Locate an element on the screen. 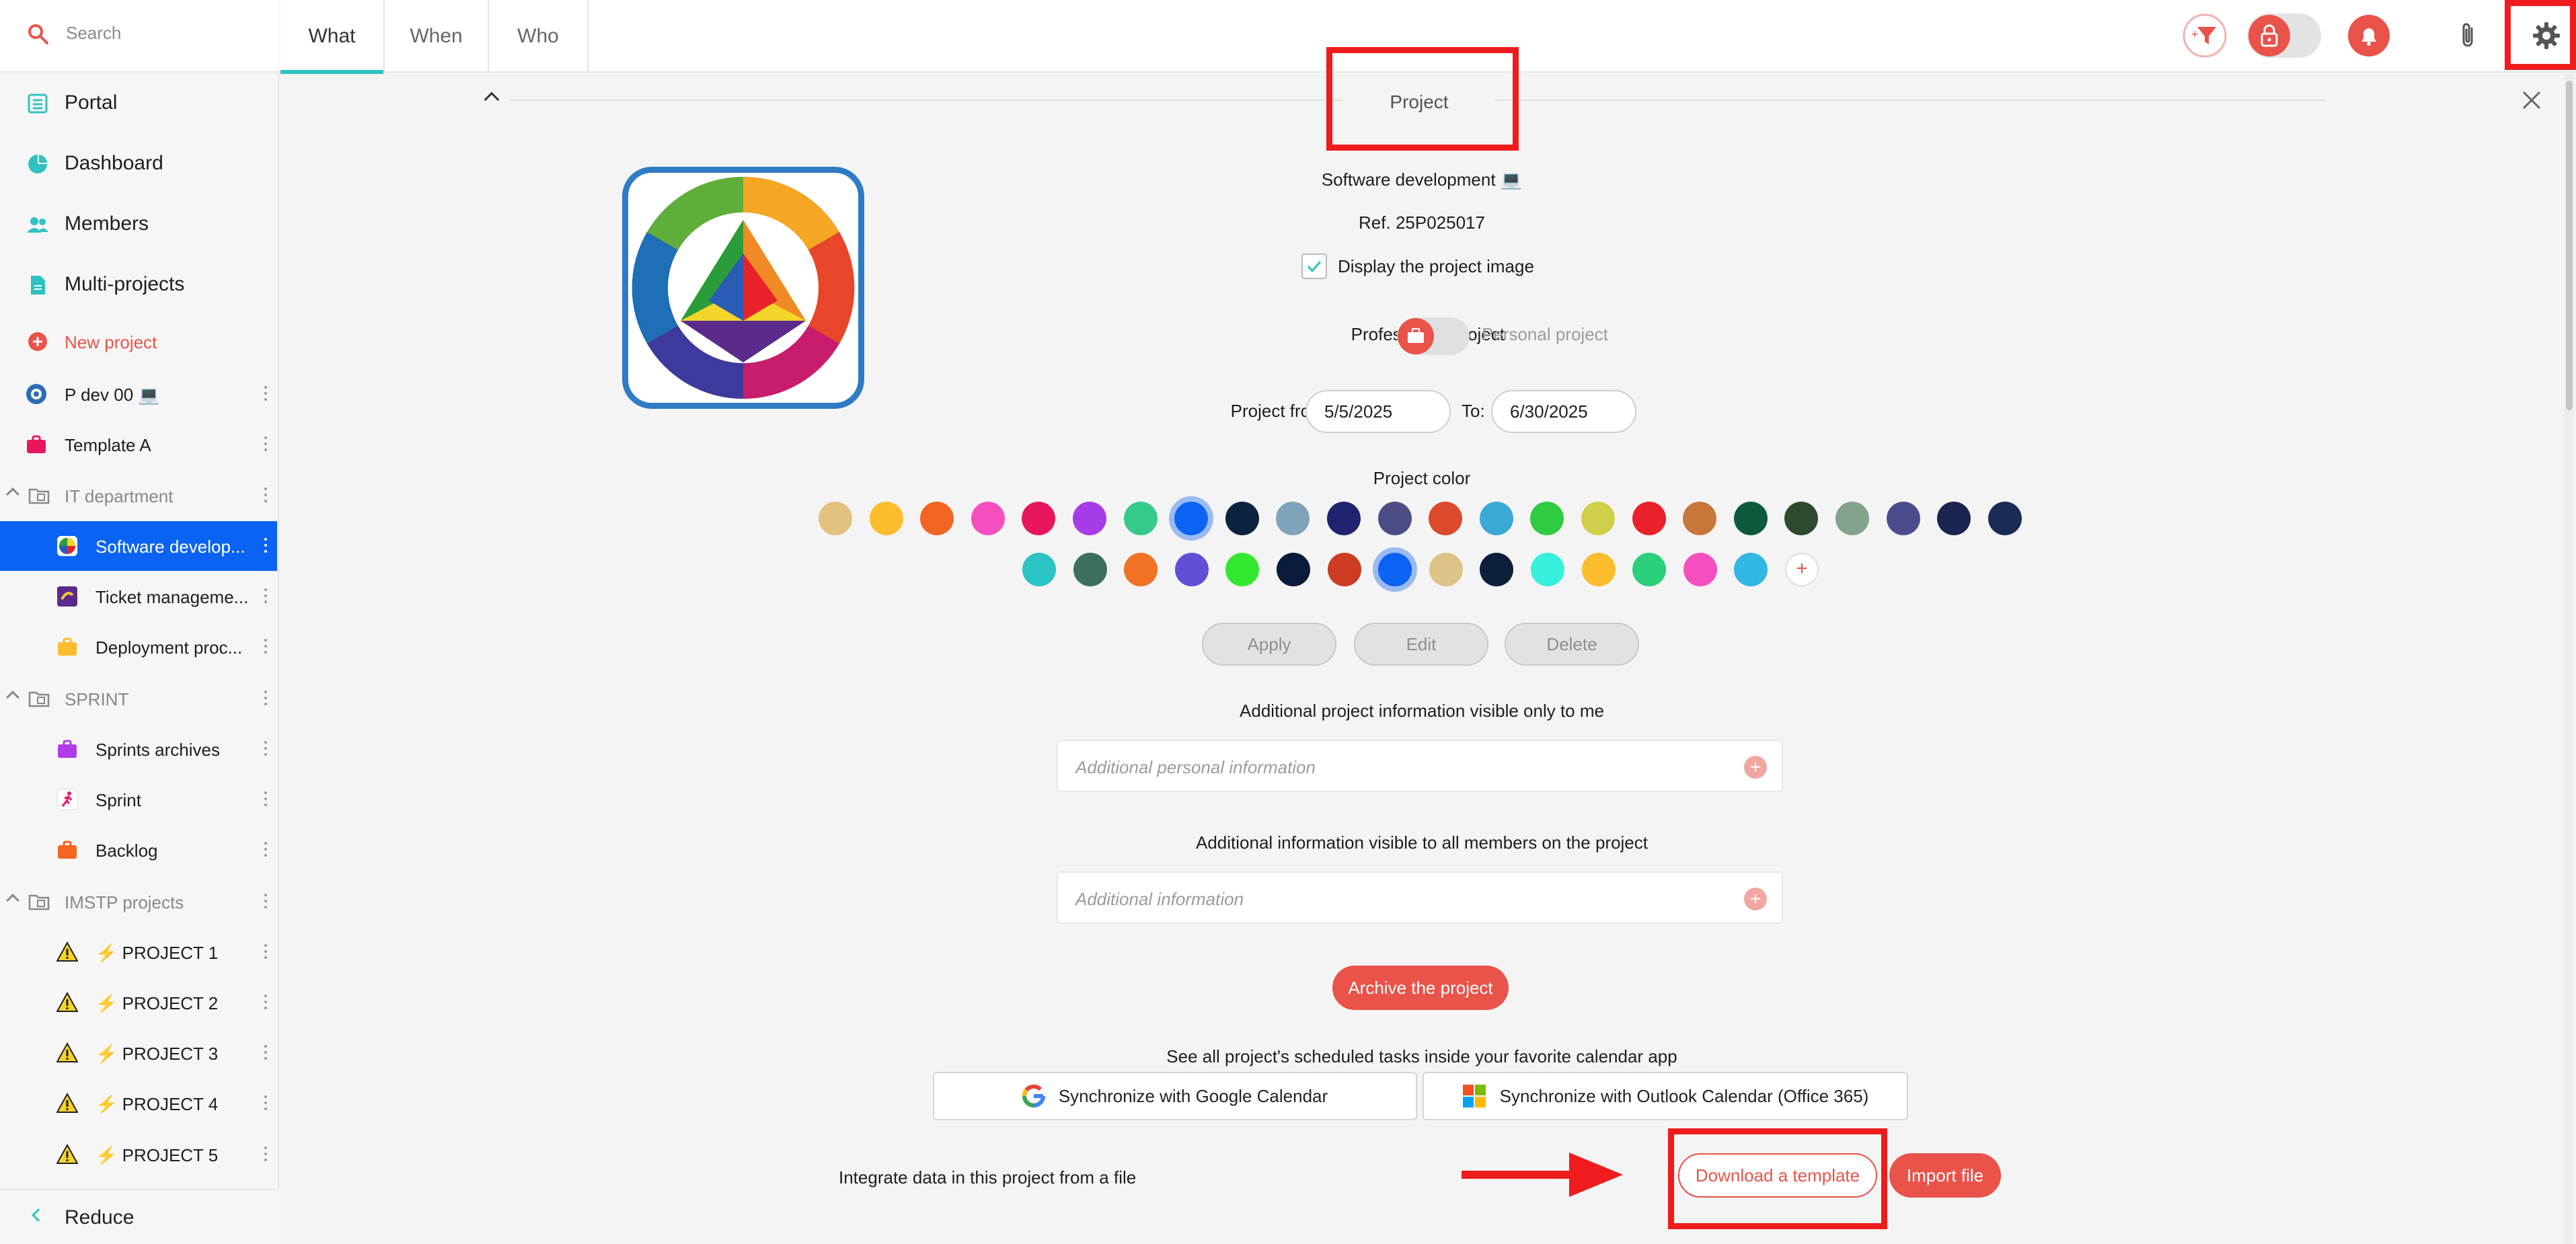 This screenshot has width=2576, height=1244. apply-button: Apply is located at coordinates (1269, 644).